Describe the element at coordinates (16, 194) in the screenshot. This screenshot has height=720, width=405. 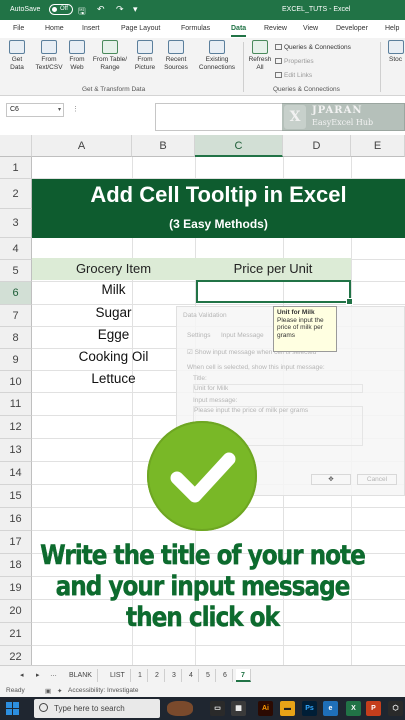
I see `row-header-2: 2` at that location.